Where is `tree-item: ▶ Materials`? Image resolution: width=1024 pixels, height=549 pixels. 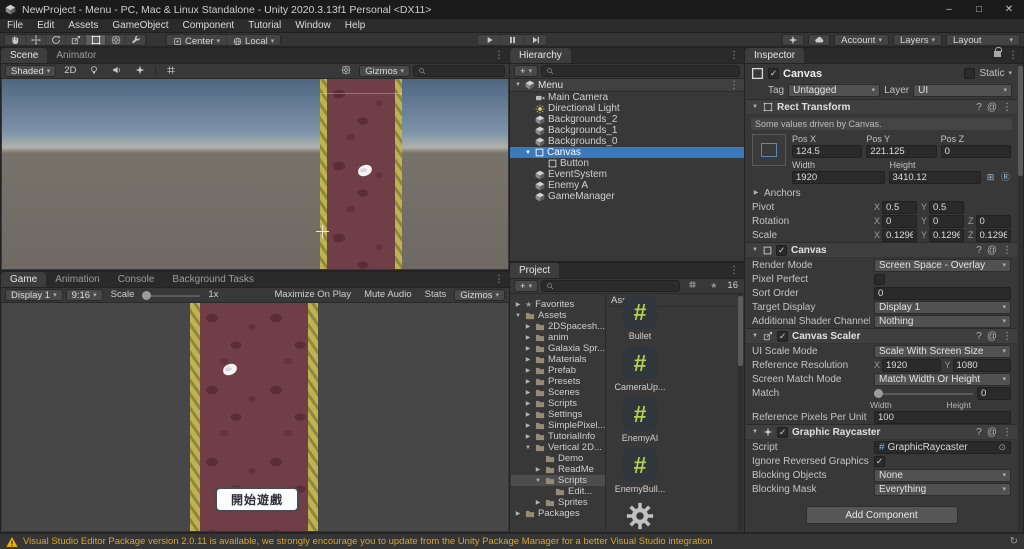
tree-item: ▶ Materials is located at coordinates (558, 359).